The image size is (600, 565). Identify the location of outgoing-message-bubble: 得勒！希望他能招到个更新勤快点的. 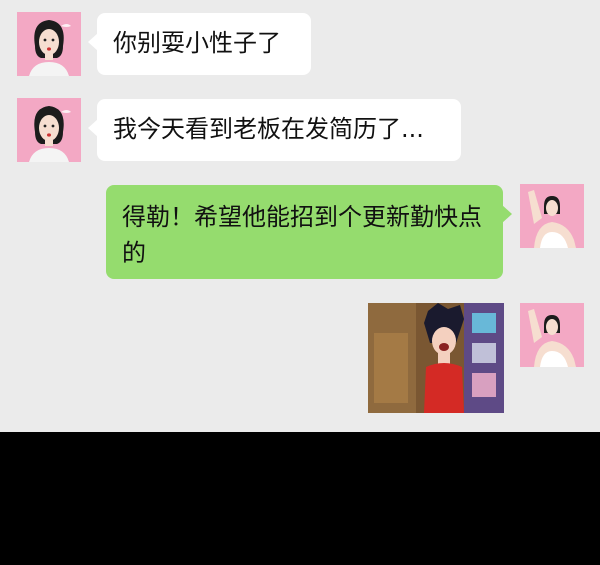
(309, 232).